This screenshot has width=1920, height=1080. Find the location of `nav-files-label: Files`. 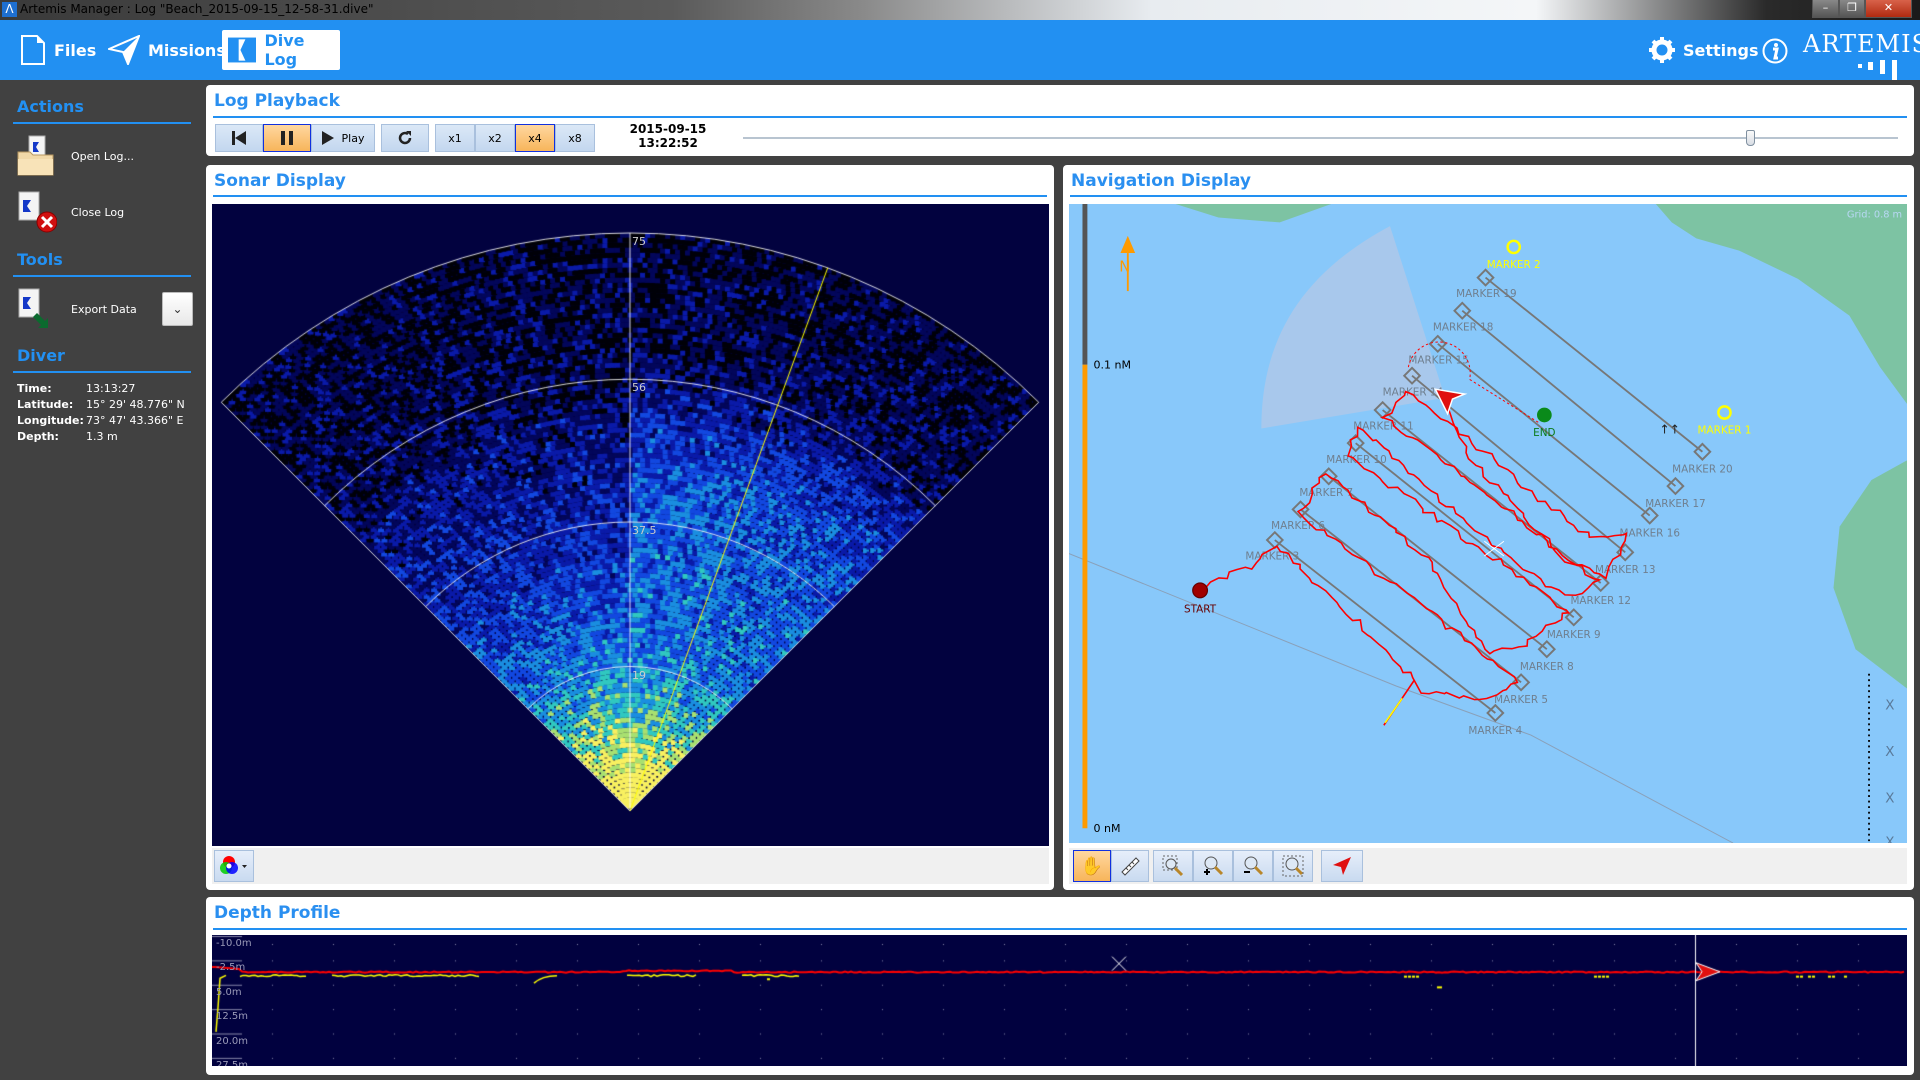

nav-files-label: Files is located at coordinates (75, 50).